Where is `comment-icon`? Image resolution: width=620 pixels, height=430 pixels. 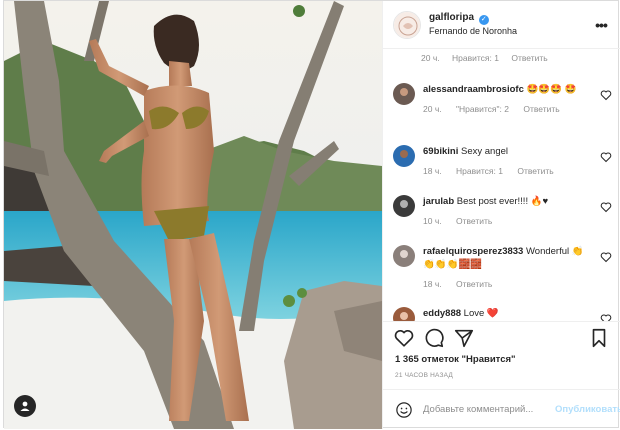
comment-icon is located at coordinates (434, 338).